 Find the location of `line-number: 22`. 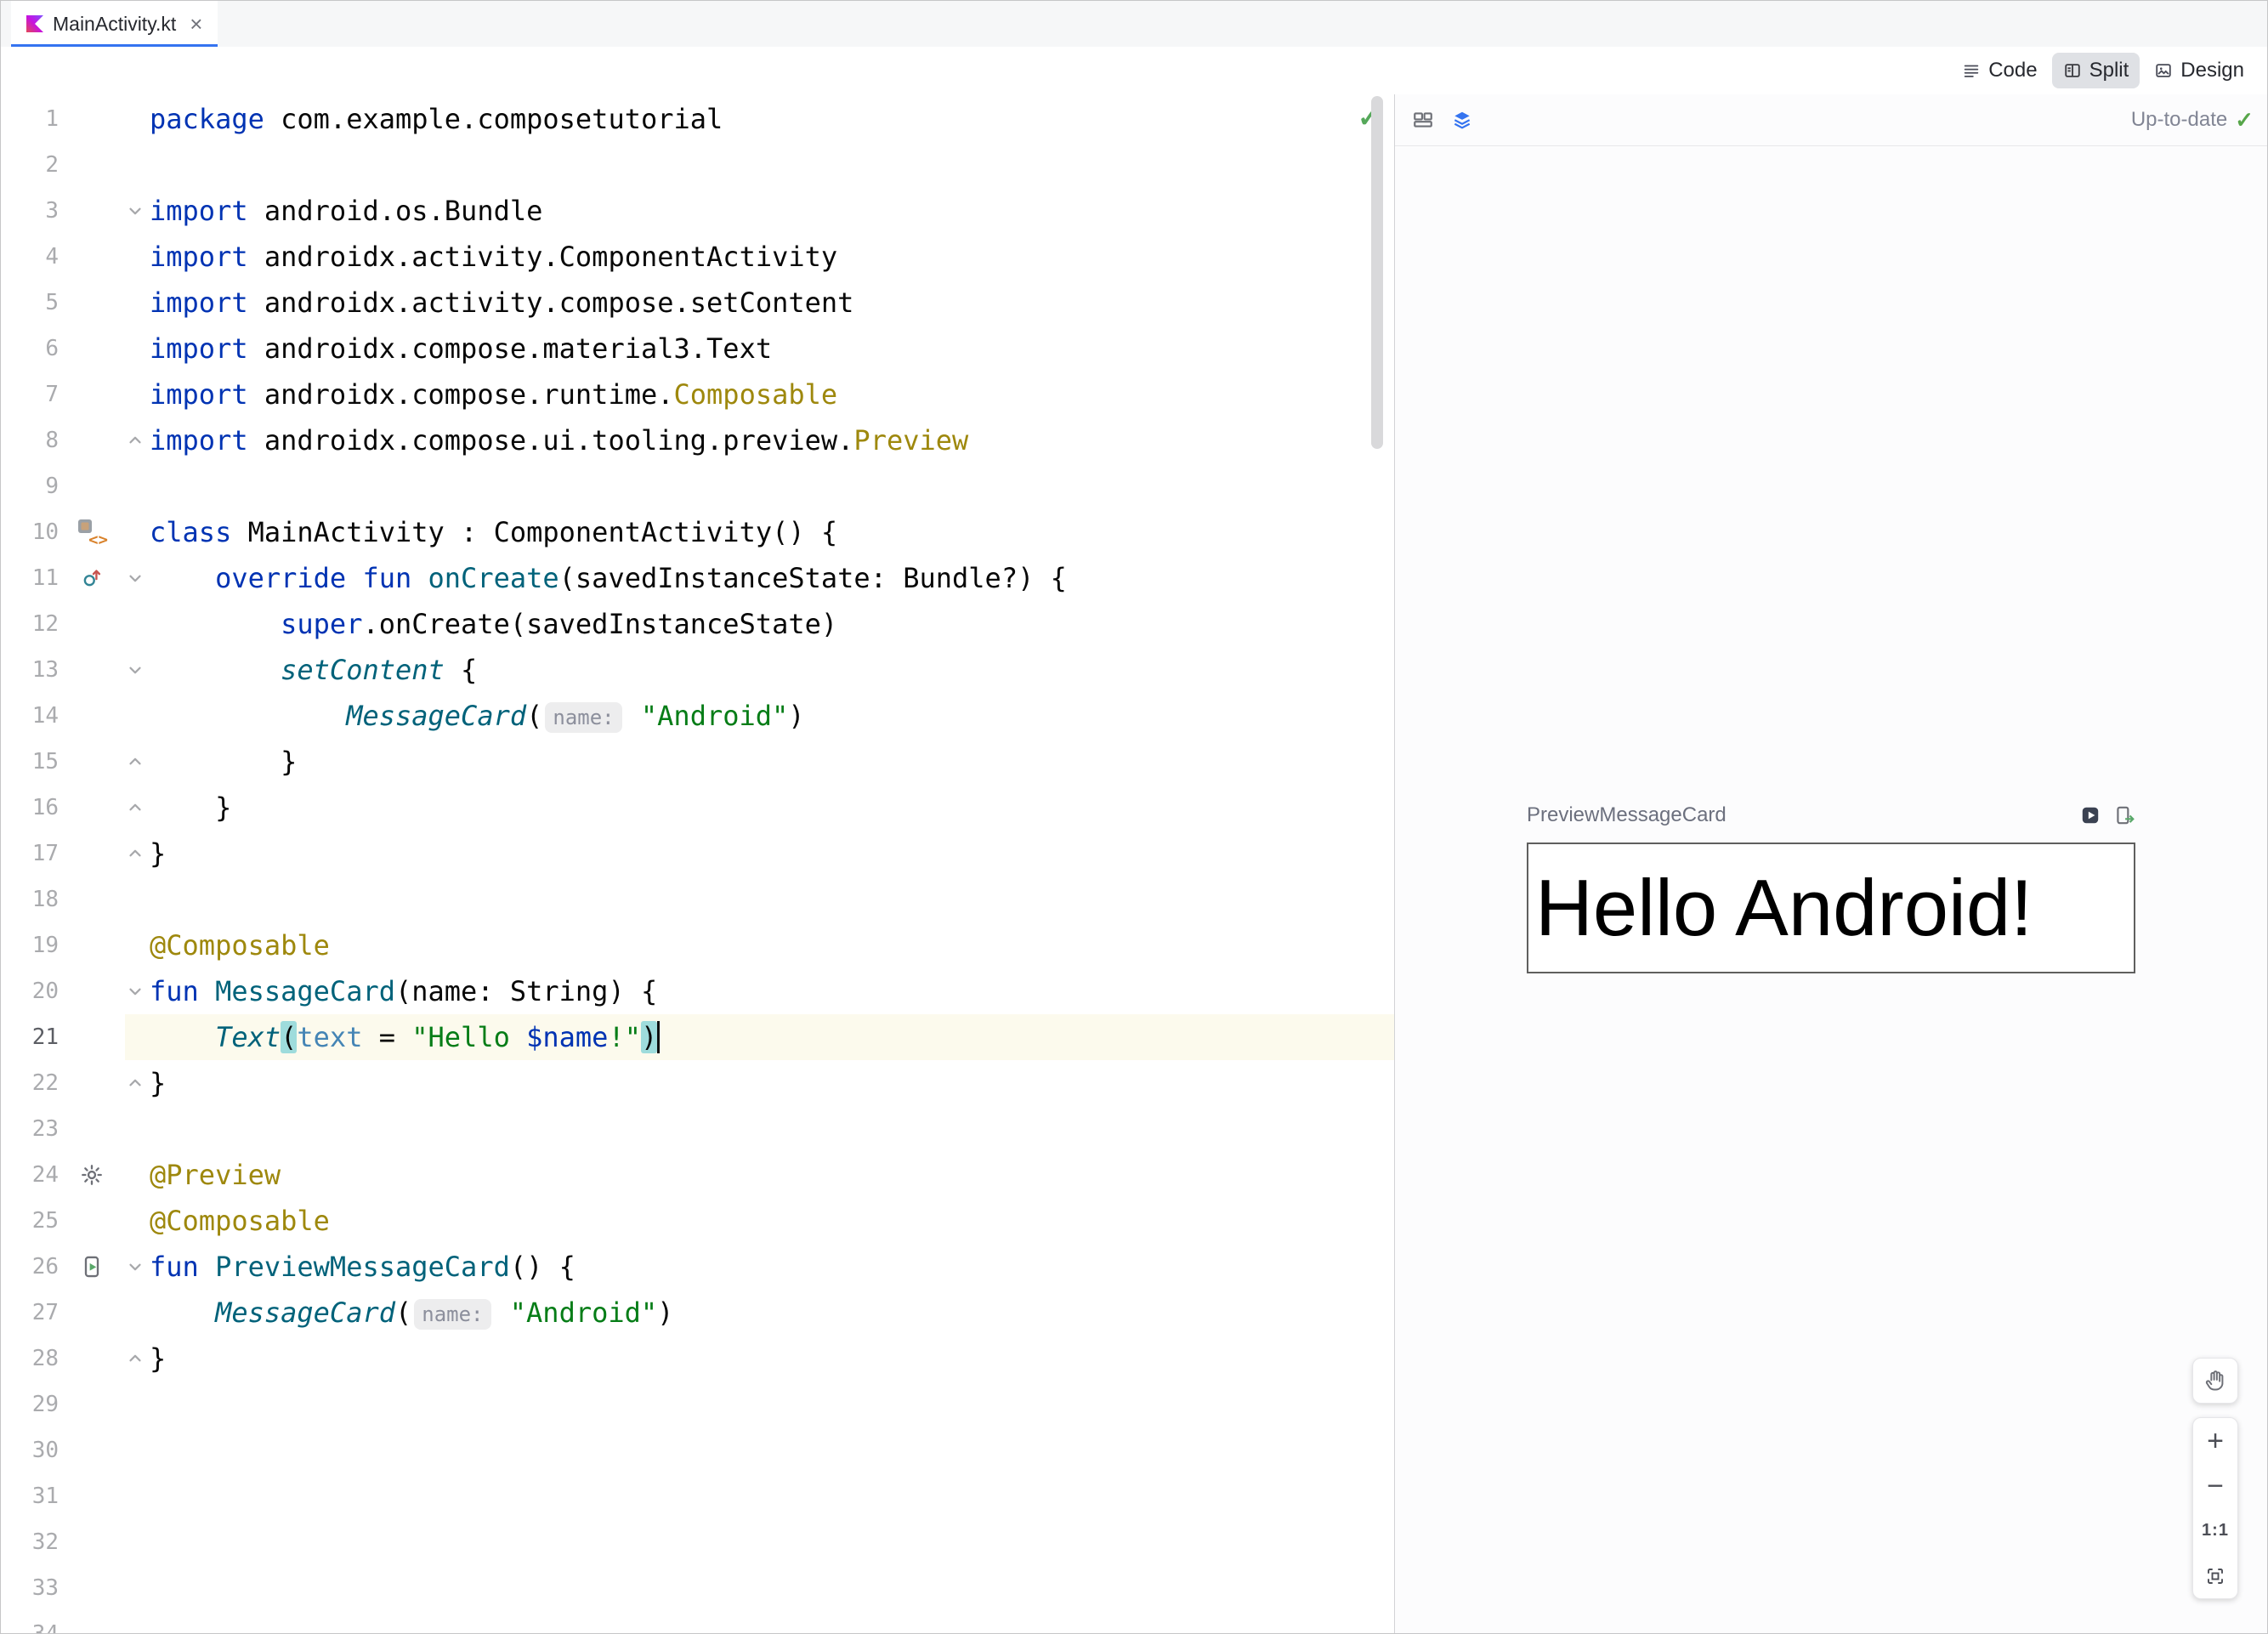

line-number: 22 is located at coordinates (45, 1083).